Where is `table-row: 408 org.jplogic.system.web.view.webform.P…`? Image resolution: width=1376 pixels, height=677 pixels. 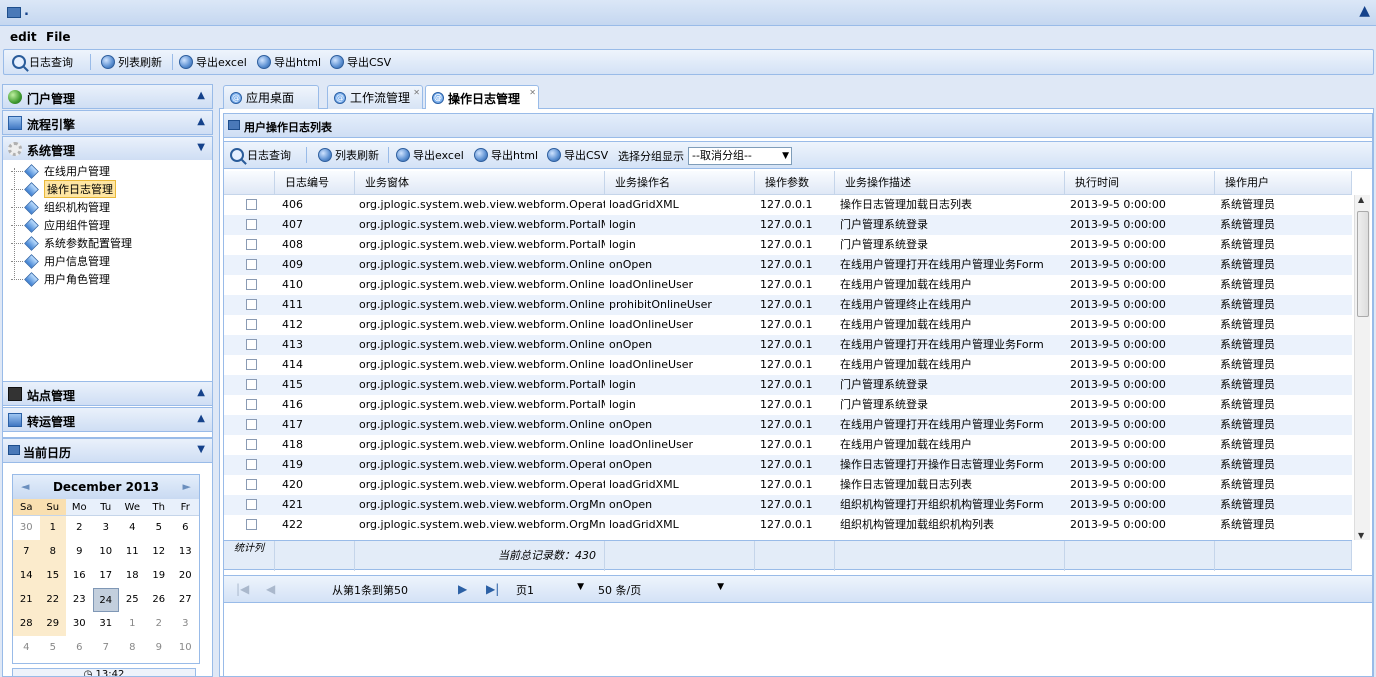 table-row: 408 org.jplogic.system.web.view.webform.P… is located at coordinates (788, 245).